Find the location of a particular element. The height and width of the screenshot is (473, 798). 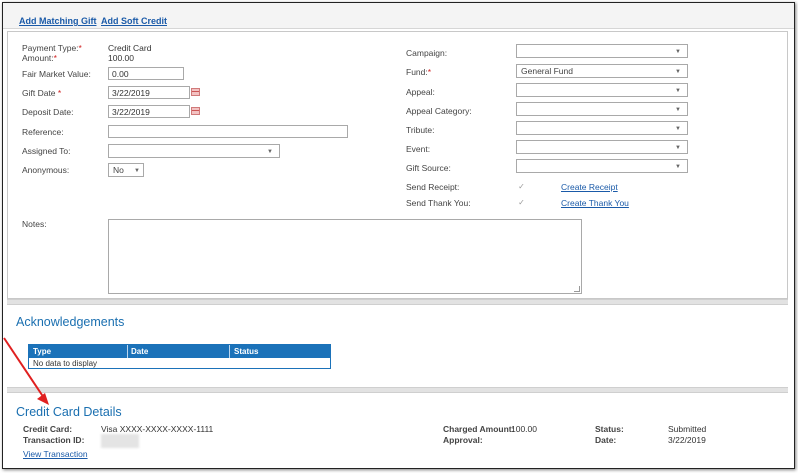

status-value: Submitted is located at coordinates (687, 429).